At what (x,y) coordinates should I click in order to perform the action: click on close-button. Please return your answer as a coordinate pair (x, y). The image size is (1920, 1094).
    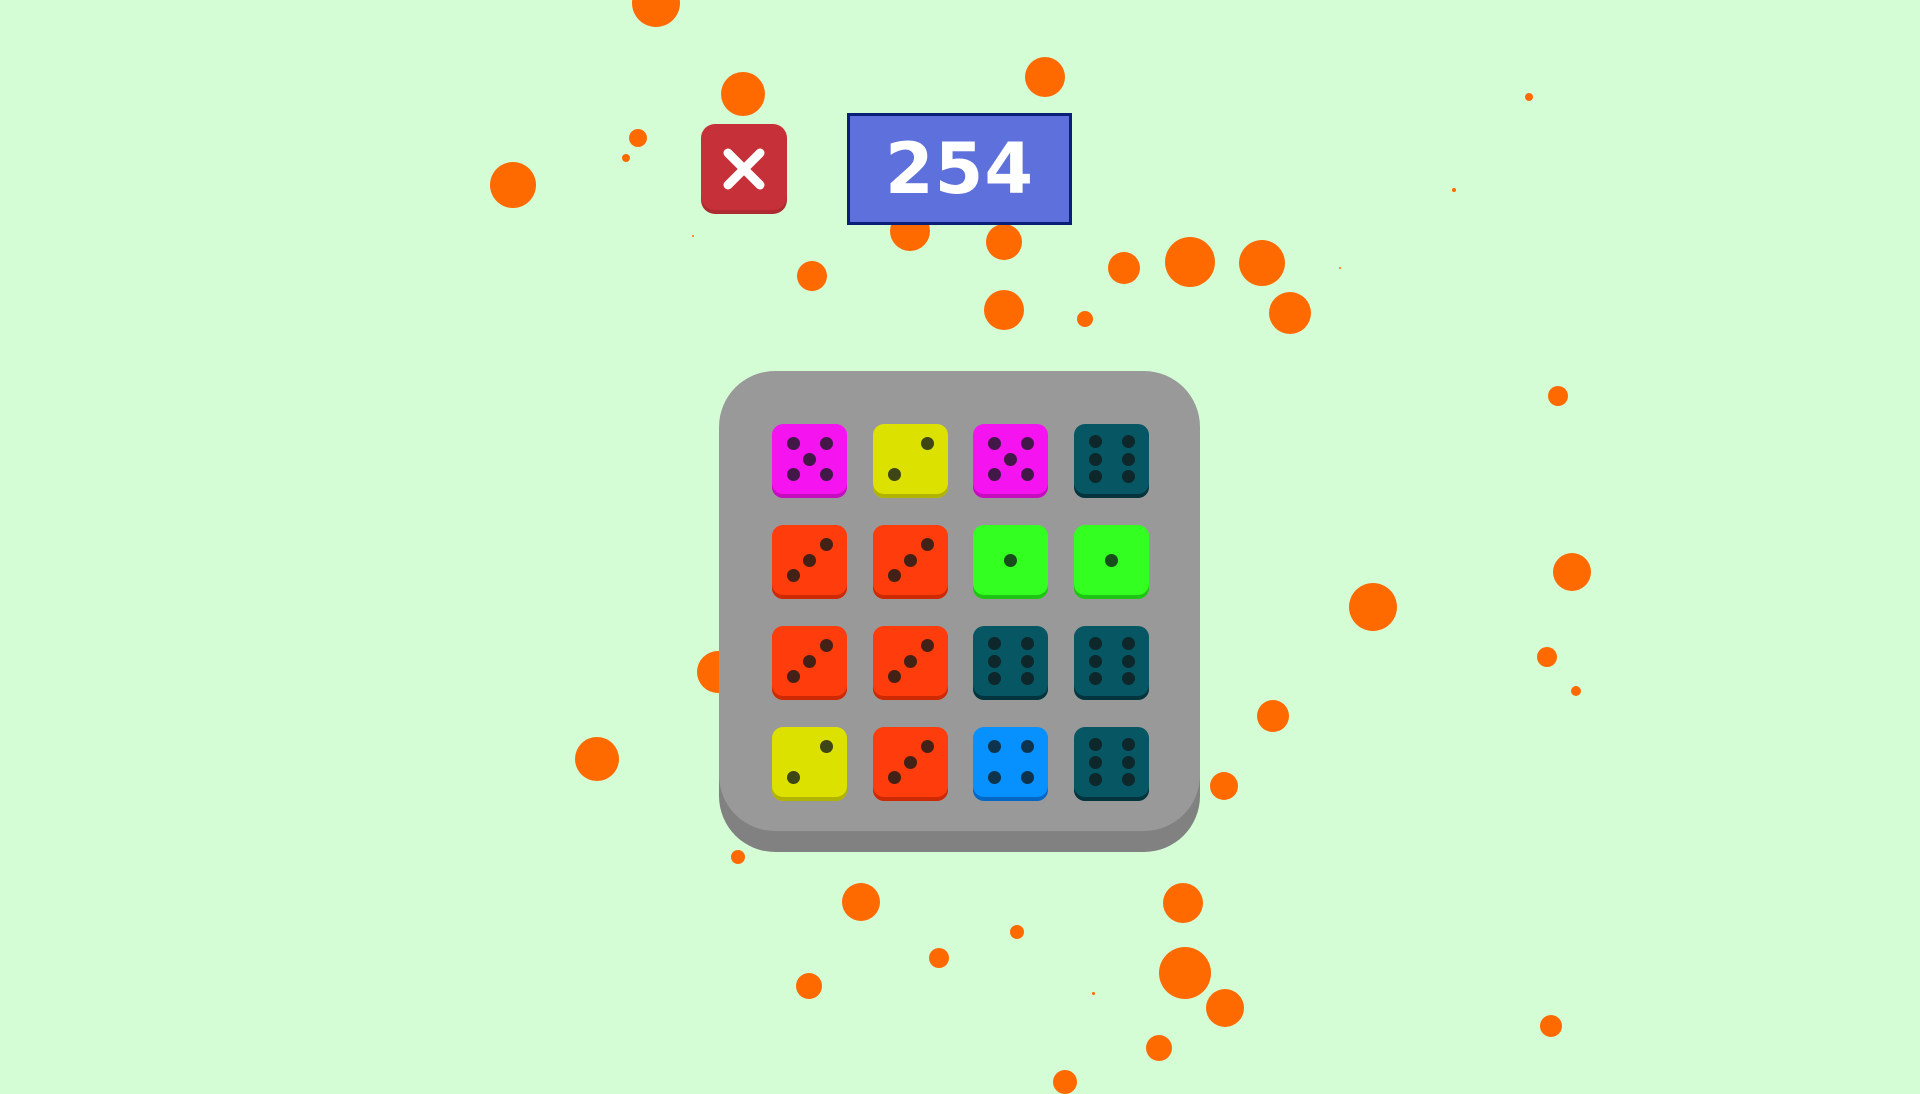
    Looking at the image, I should click on (744, 169).